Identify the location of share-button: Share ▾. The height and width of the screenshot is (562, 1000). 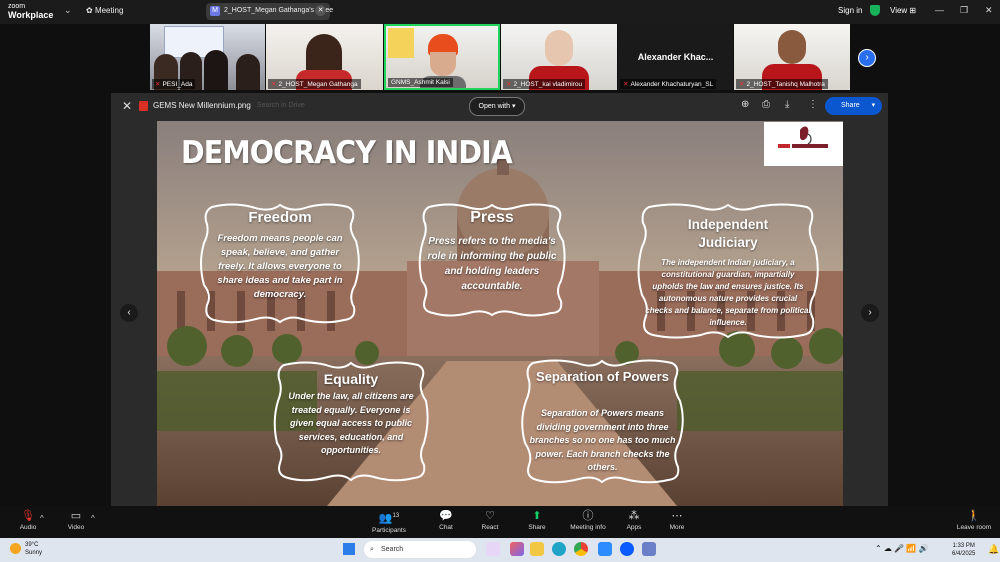
(853, 106).